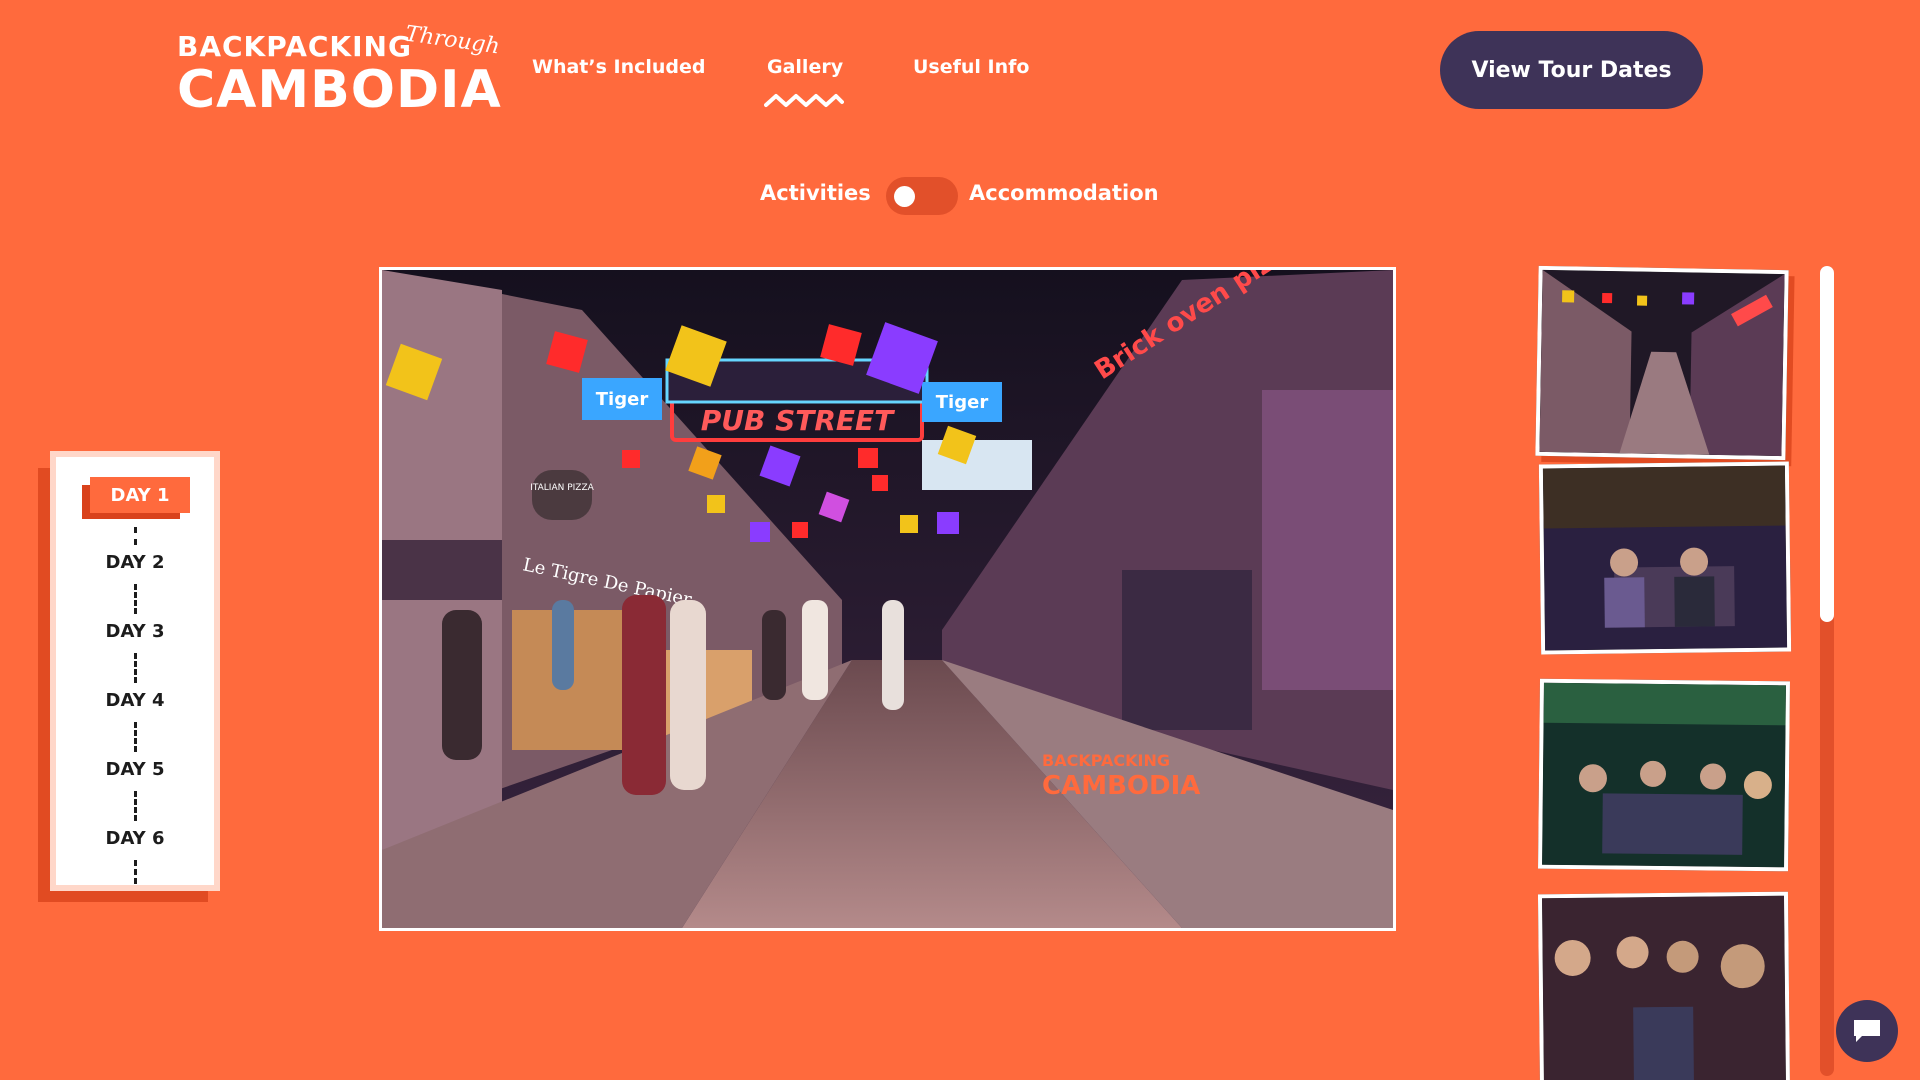 The height and width of the screenshot is (1080, 1920). What do you see at coordinates (140, 495) in the screenshot?
I see `day-item-1: DAY 1` at bounding box center [140, 495].